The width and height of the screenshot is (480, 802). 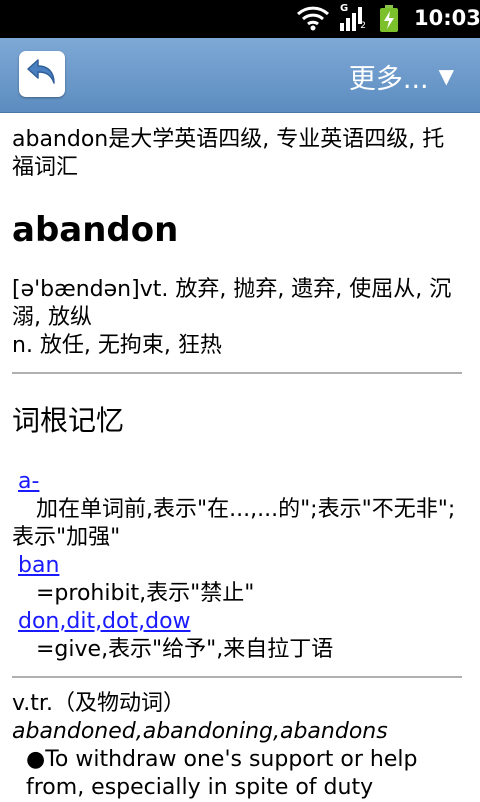 I want to click on noun-definition: n. 放任, 无拘束, 狂热, so click(x=117, y=345).